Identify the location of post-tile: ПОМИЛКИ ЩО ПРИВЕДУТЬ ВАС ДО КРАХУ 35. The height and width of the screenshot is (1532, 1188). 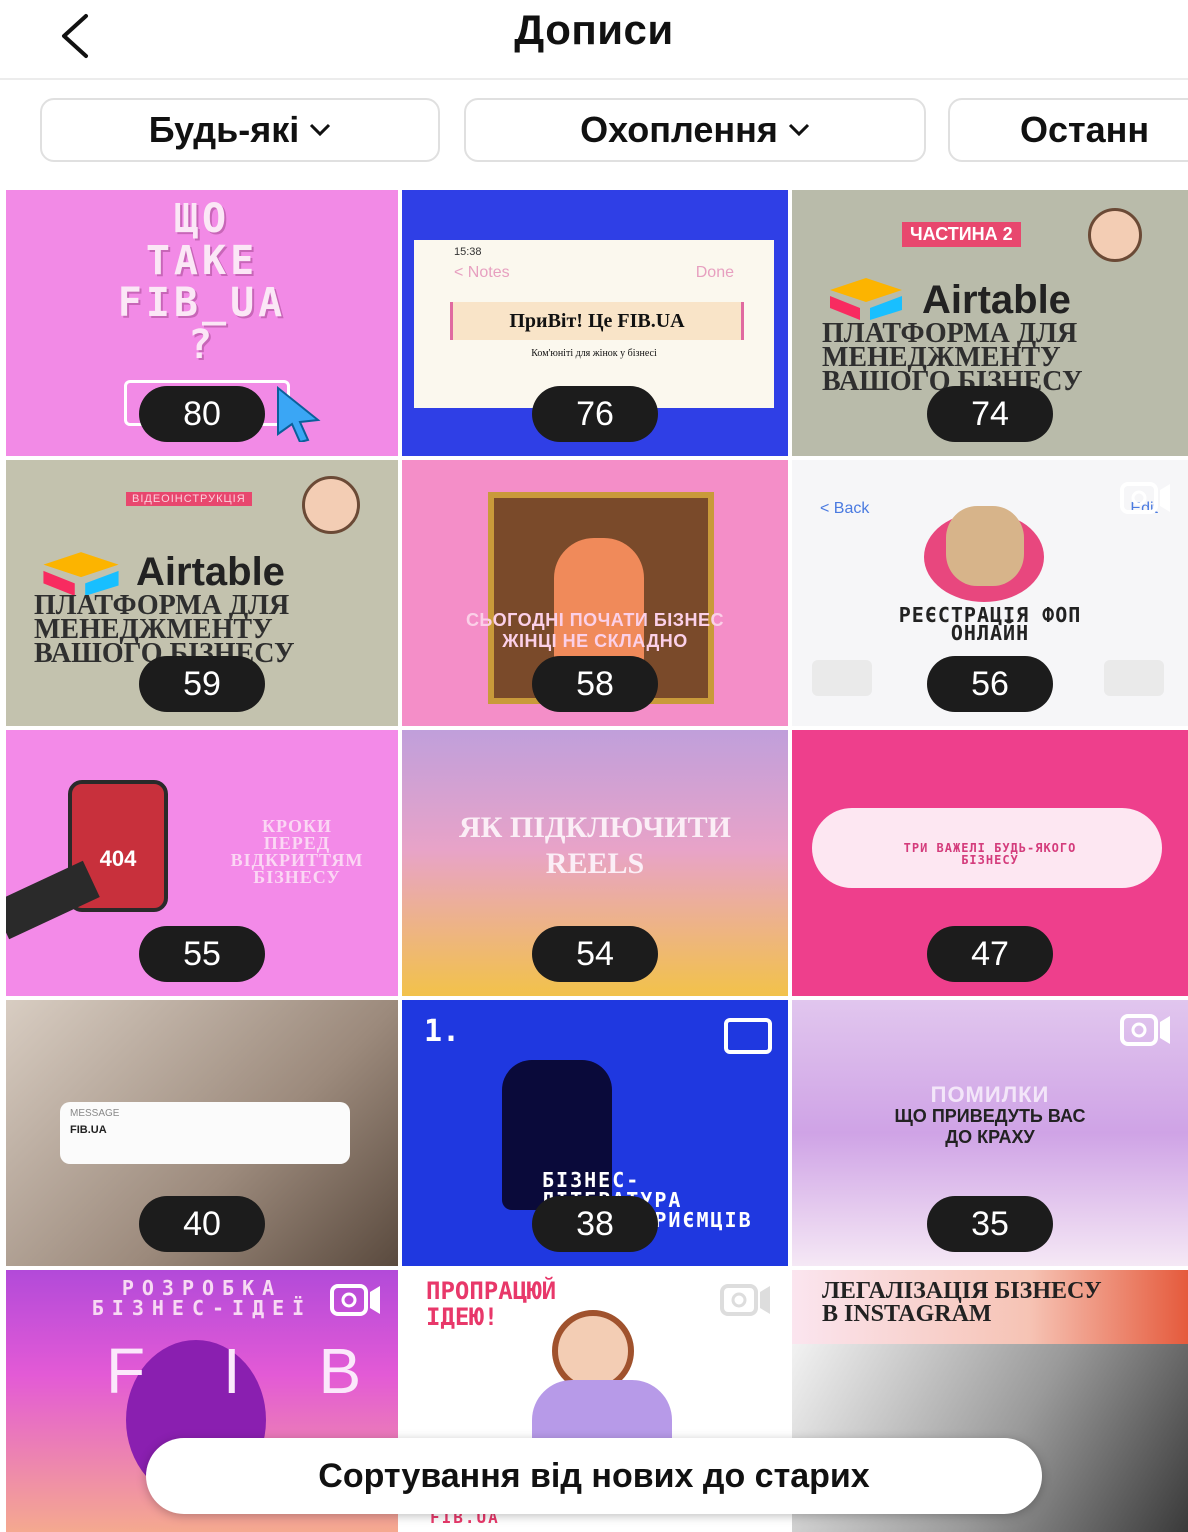
(990, 1133).